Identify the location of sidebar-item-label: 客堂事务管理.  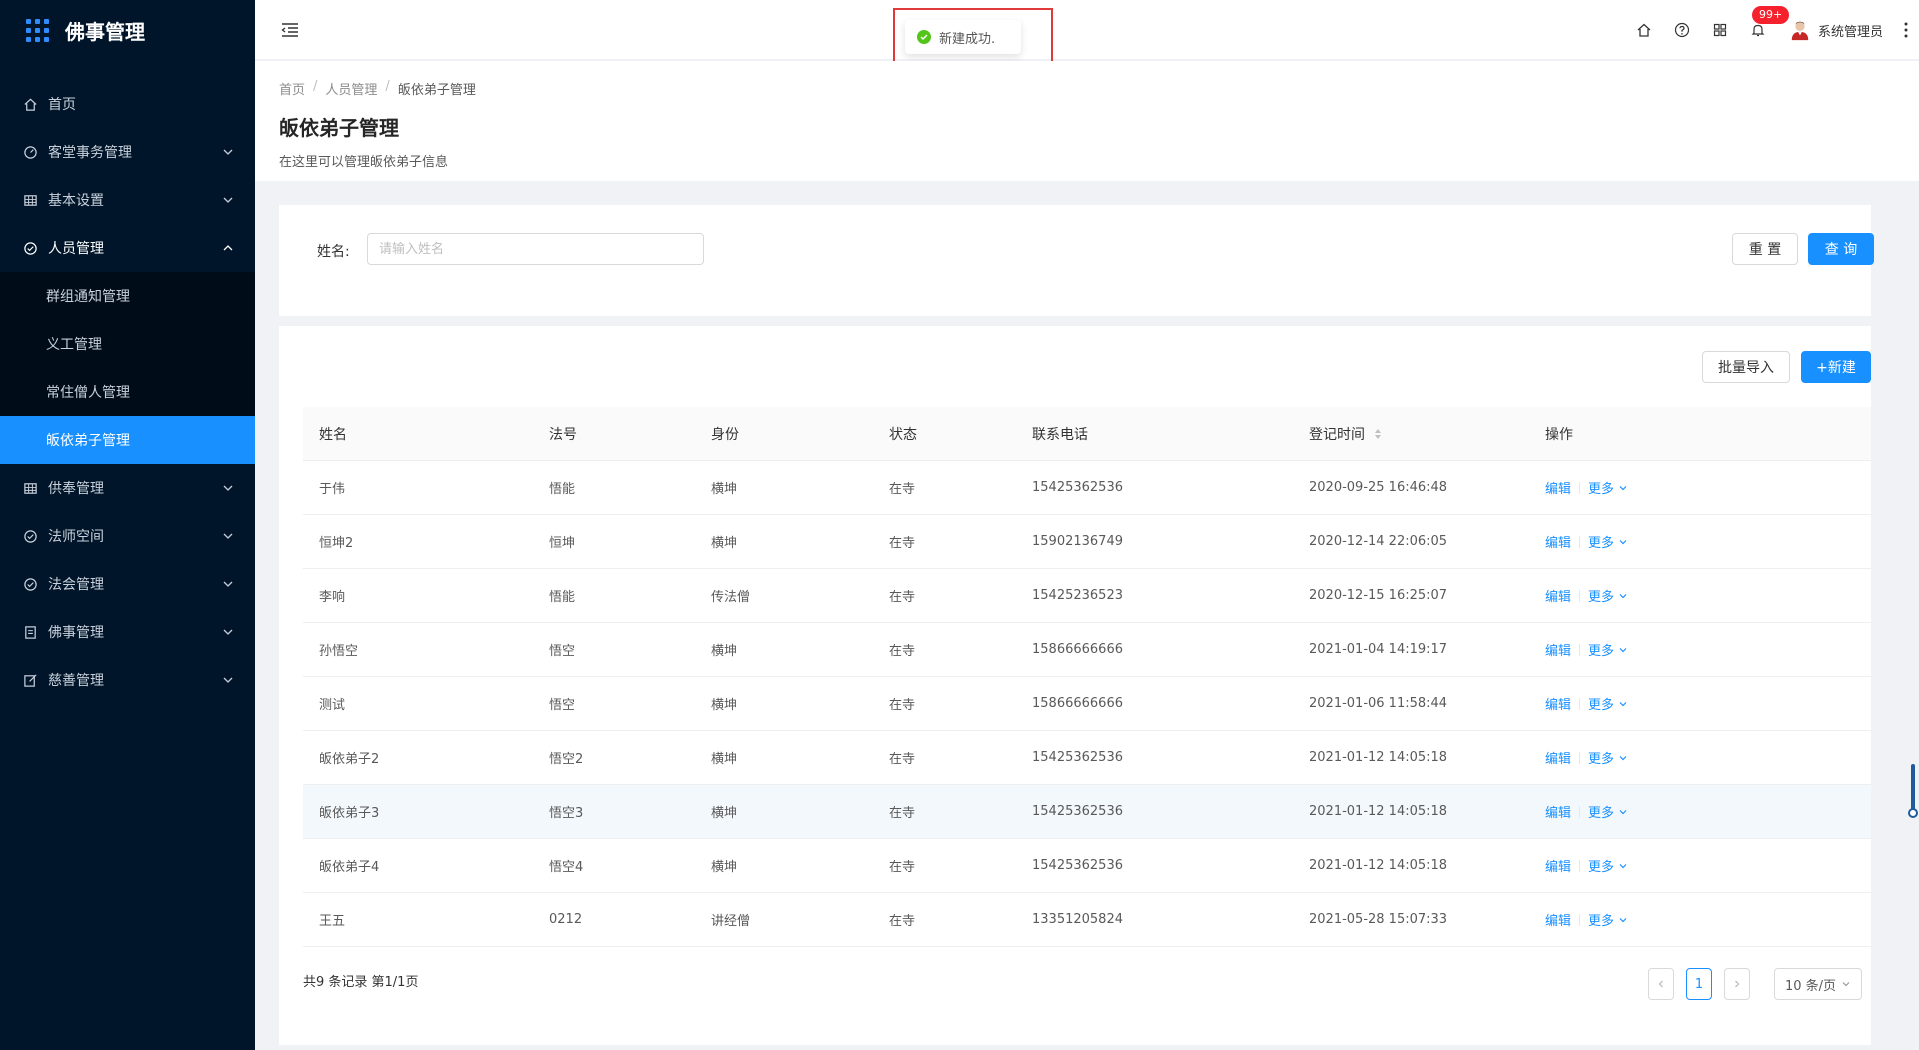
(90, 153).